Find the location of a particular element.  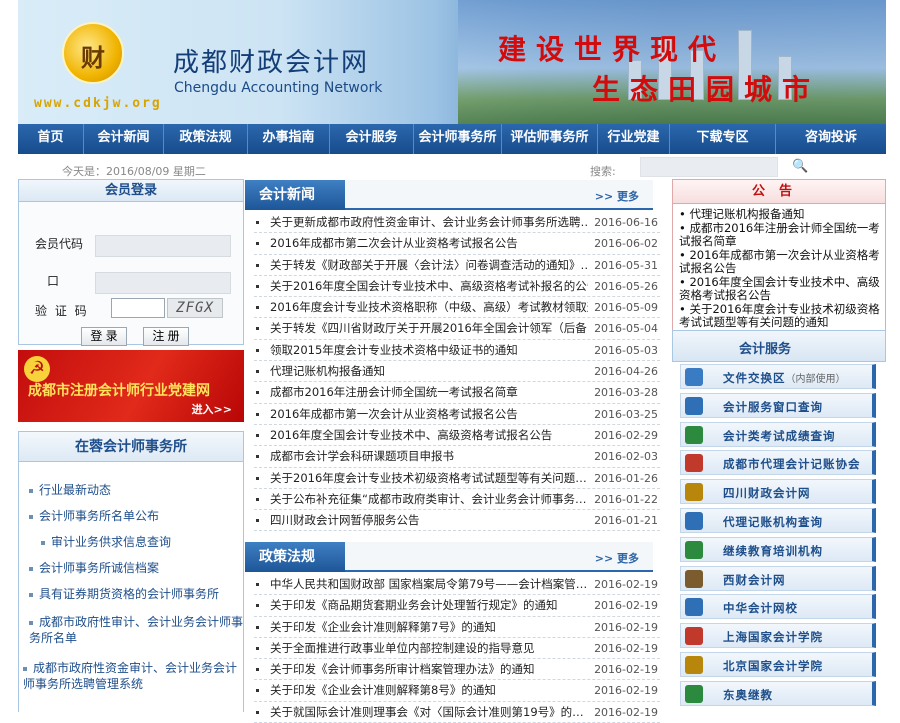

news-item-title: 领取2015年度会计专业技术资格中级证书的通知 is located at coordinates (429, 350).